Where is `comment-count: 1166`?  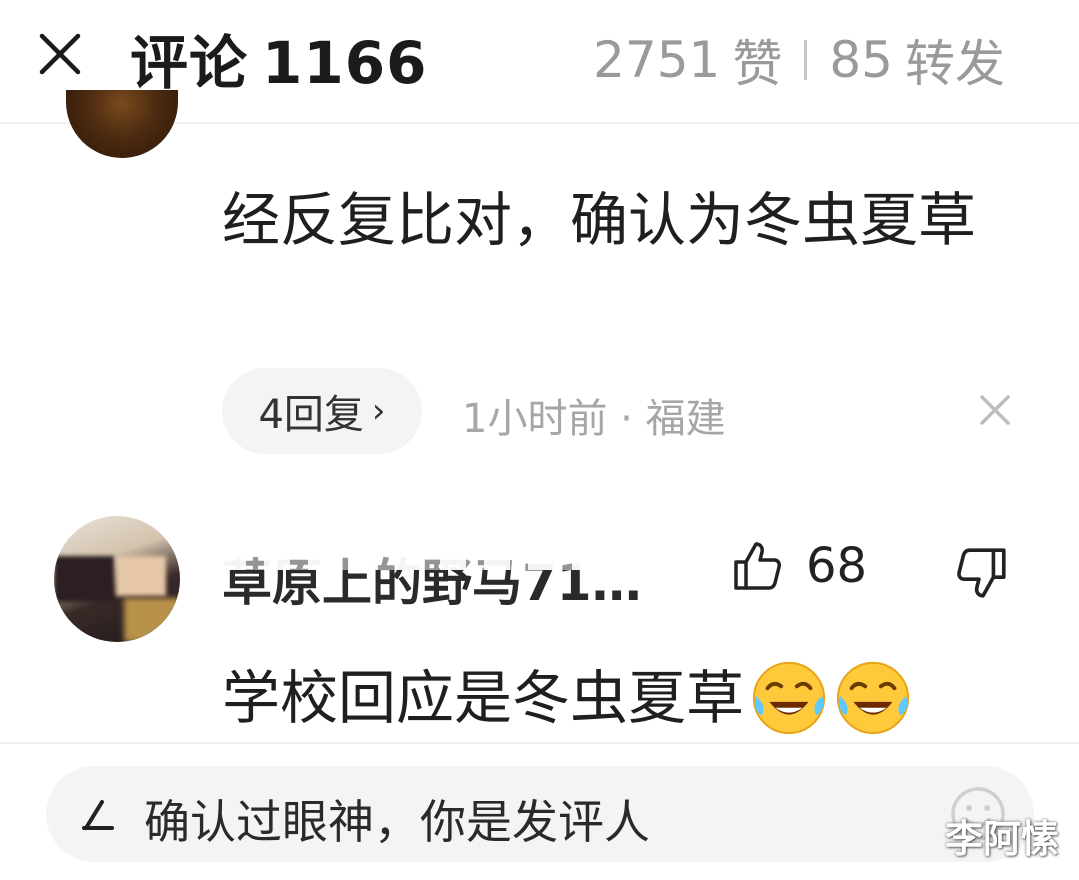
comment-count: 1166 is located at coordinates (345, 63).